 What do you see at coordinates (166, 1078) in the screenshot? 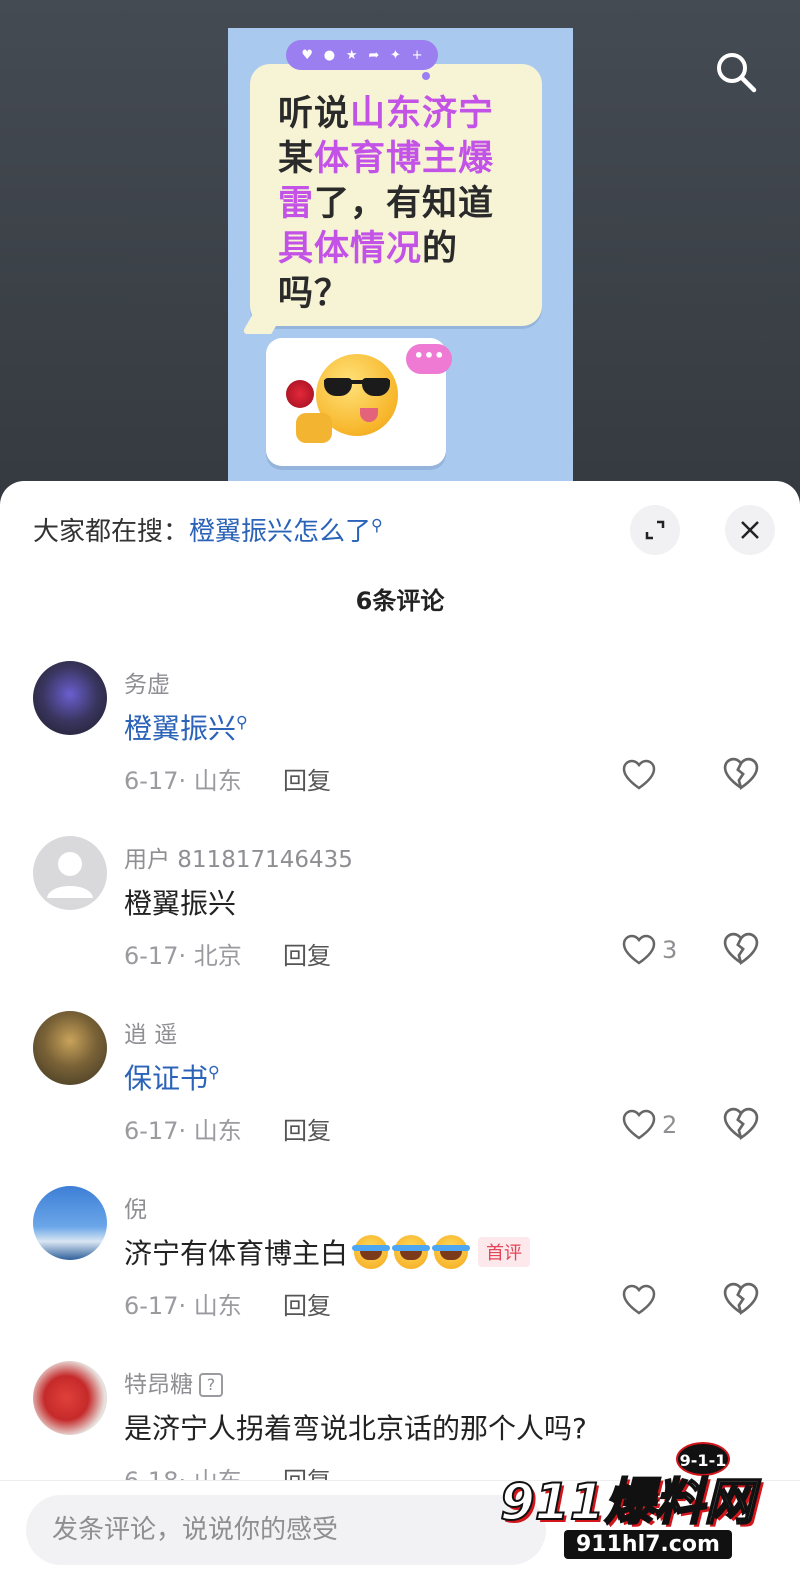
I see `comment-search-link: 保证书` at bounding box center [166, 1078].